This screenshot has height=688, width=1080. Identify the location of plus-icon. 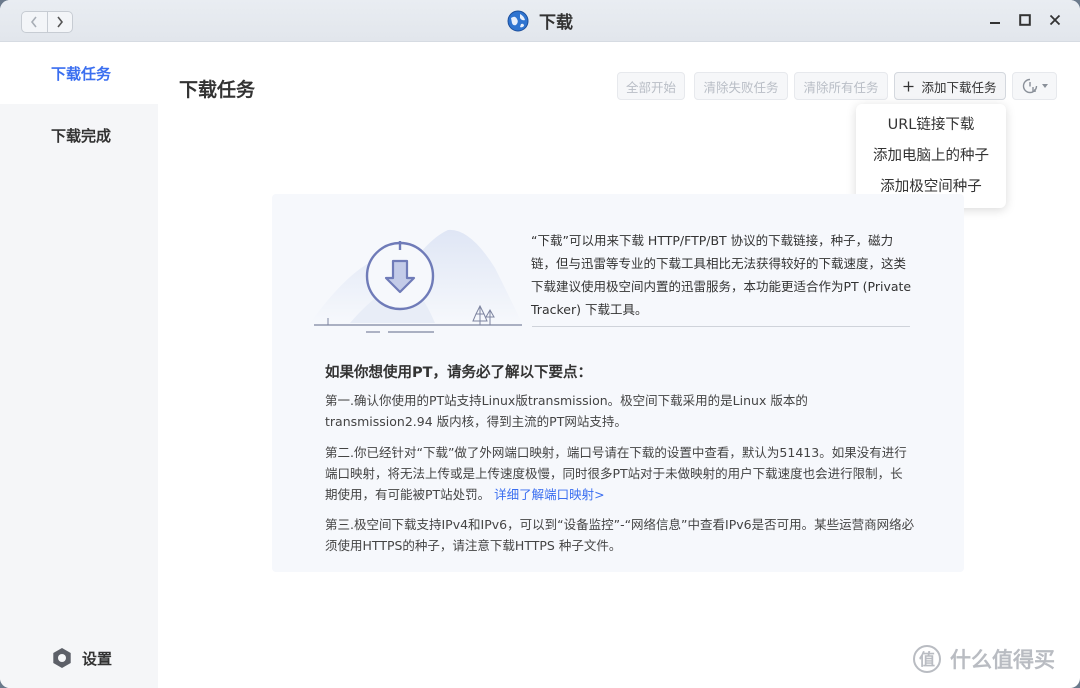
(908, 86).